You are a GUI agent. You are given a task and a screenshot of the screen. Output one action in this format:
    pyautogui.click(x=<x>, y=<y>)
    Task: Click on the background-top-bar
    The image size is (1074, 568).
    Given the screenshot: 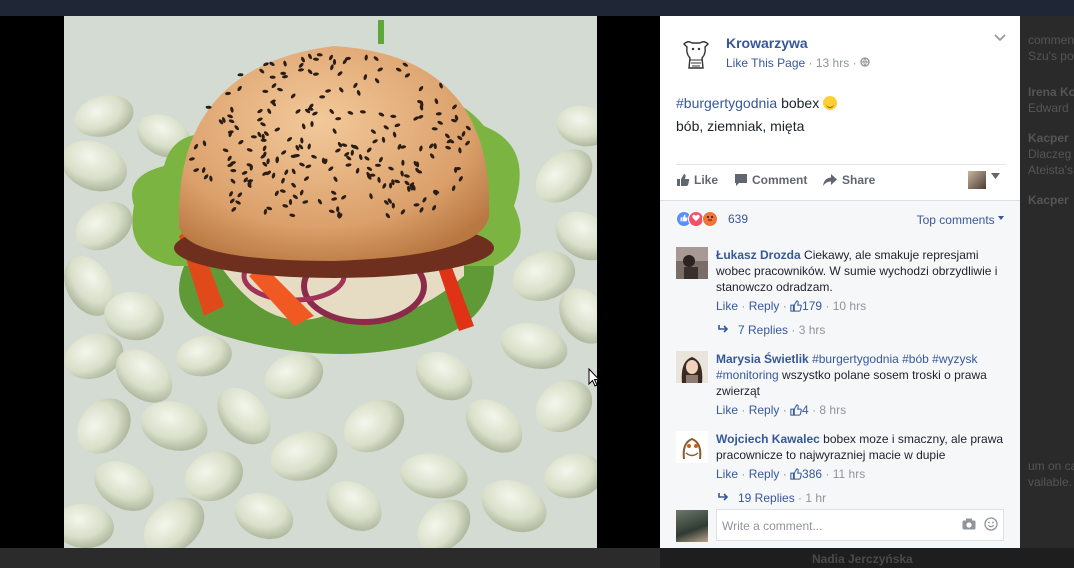 What is the action you would take?
    pyautogui.click(x=537, y=8)
    